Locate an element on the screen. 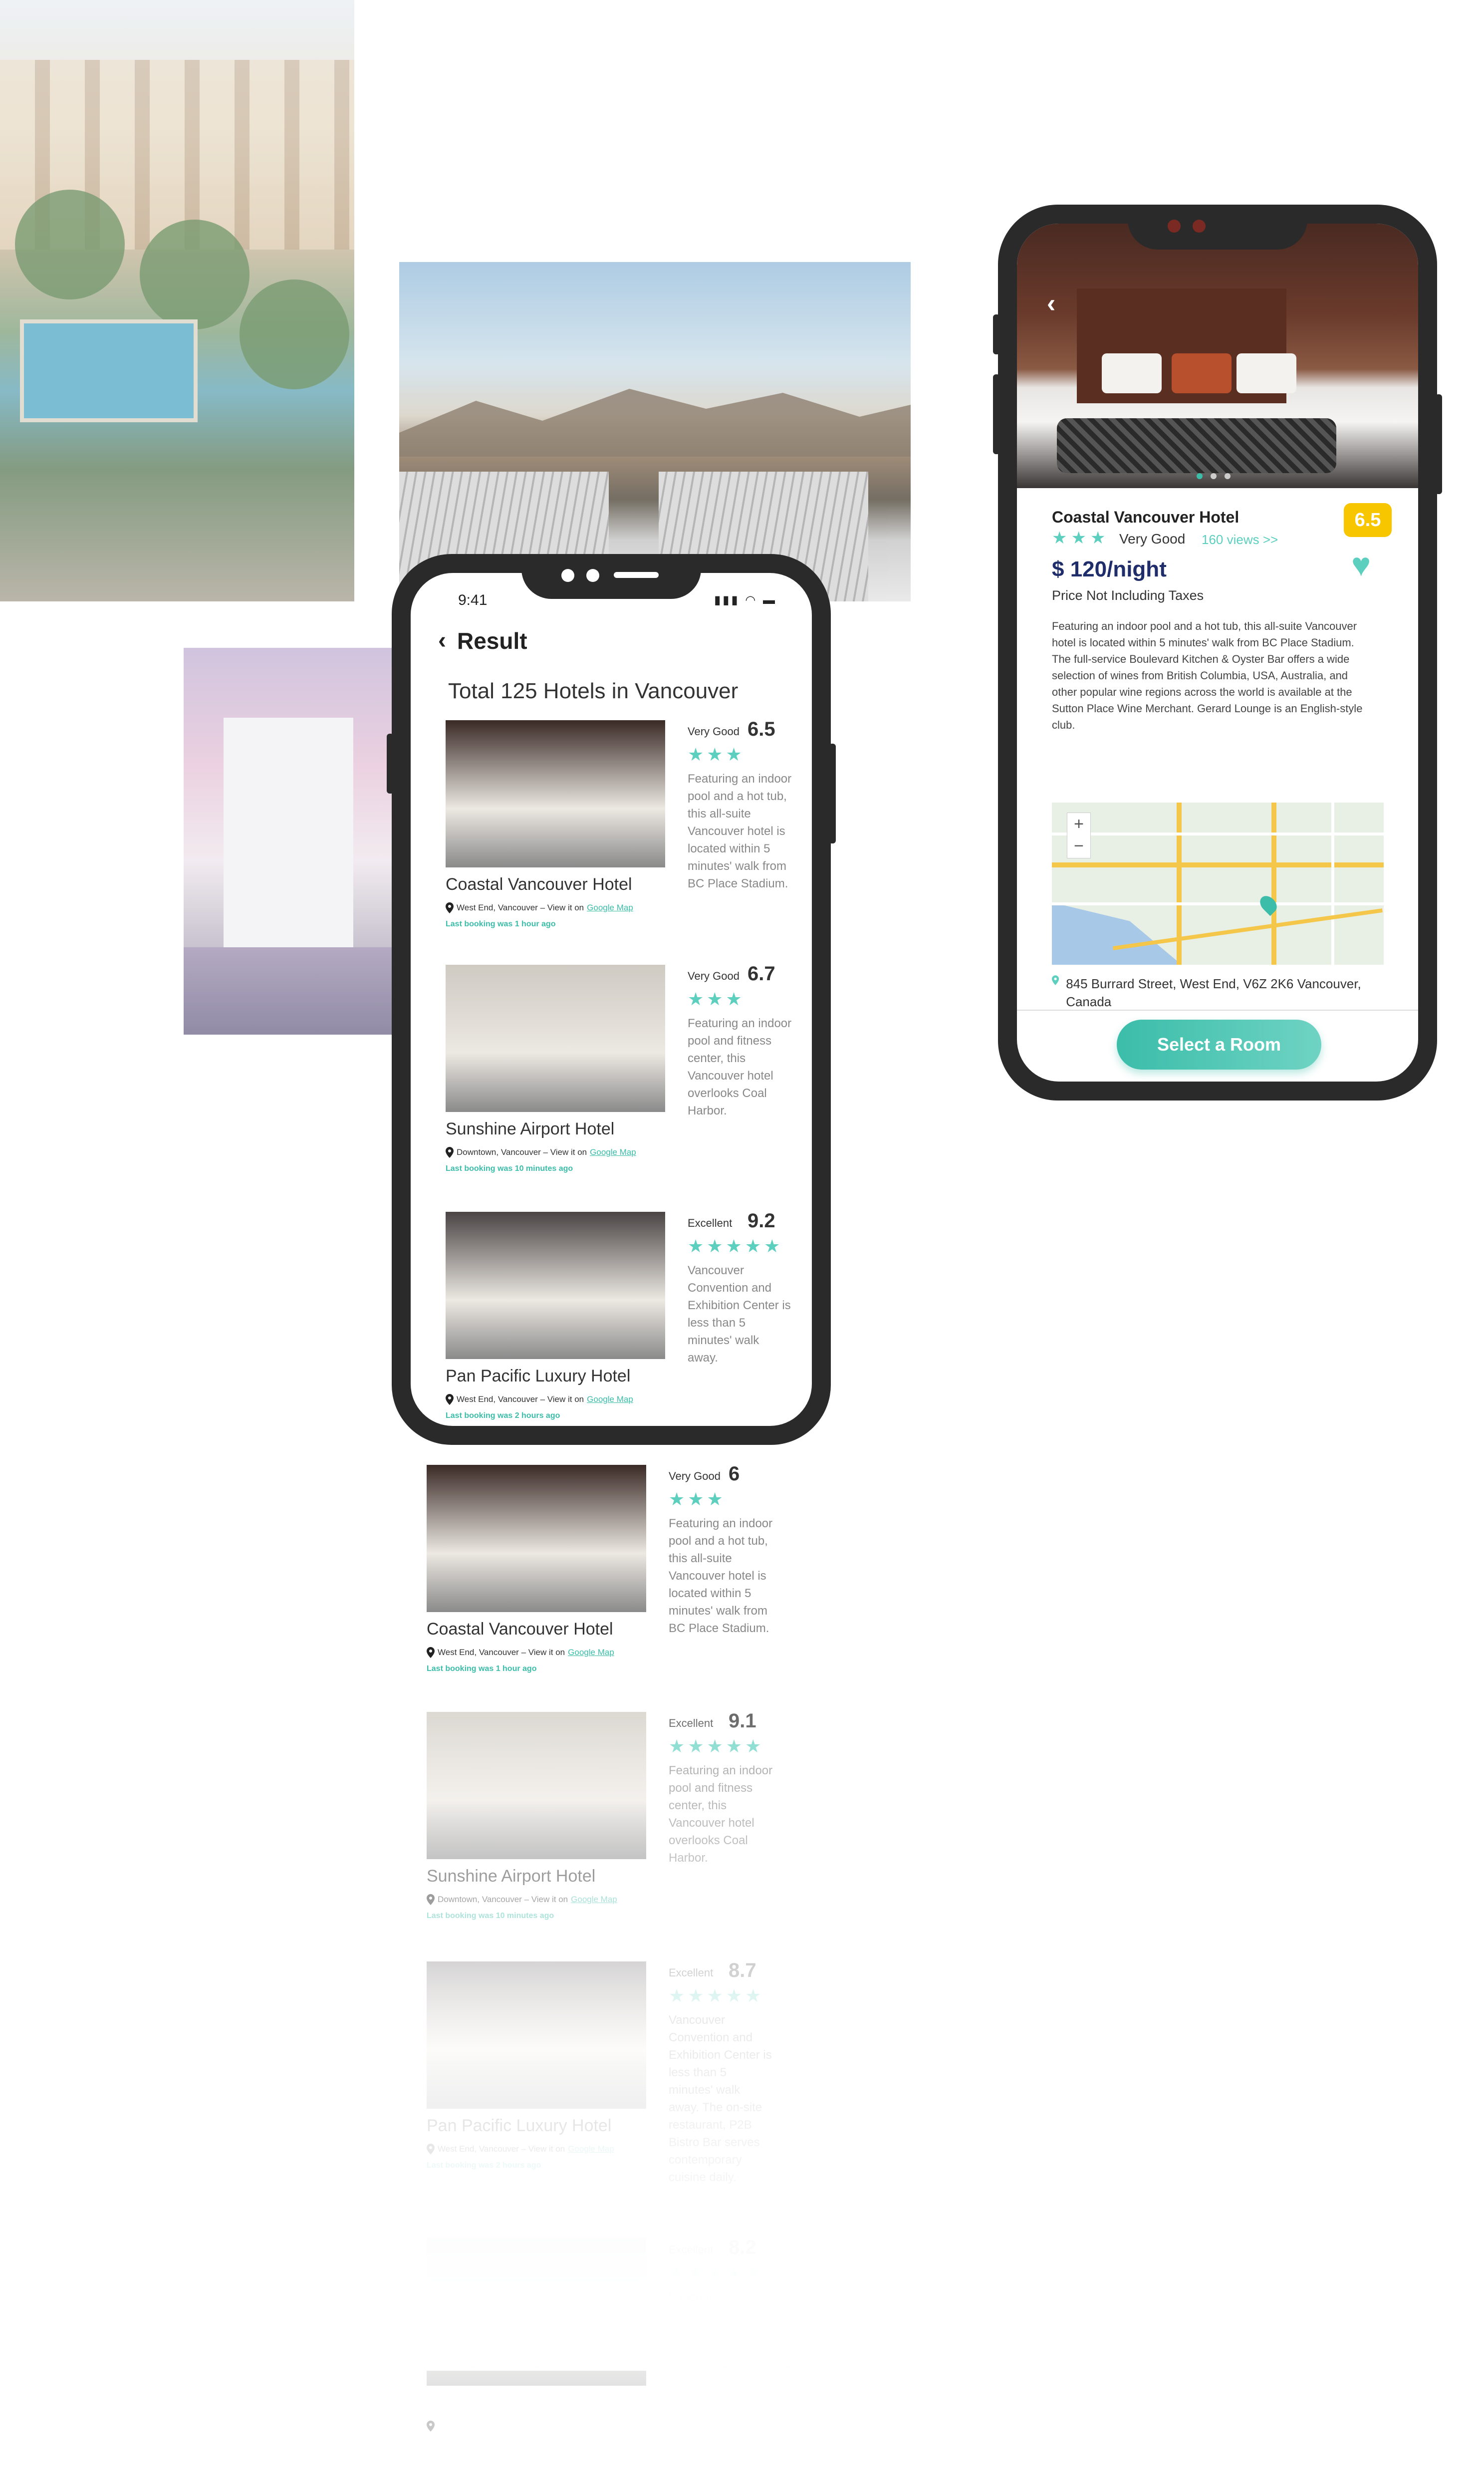  results-count: Total 125 Hotels in Vancouver is located at coordinates (593, 691).